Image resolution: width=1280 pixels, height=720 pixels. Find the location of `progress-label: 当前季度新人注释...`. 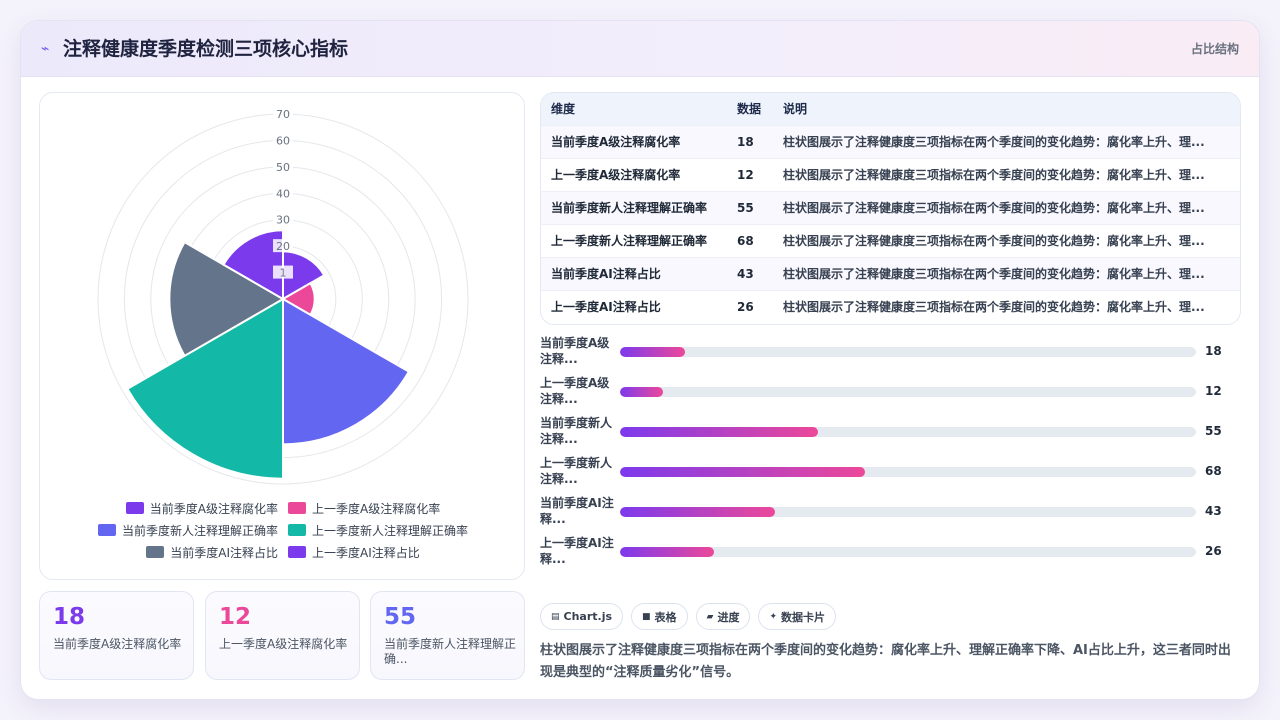

progress-label: 当前季度新人注释... is located at coordinates (576, 431).